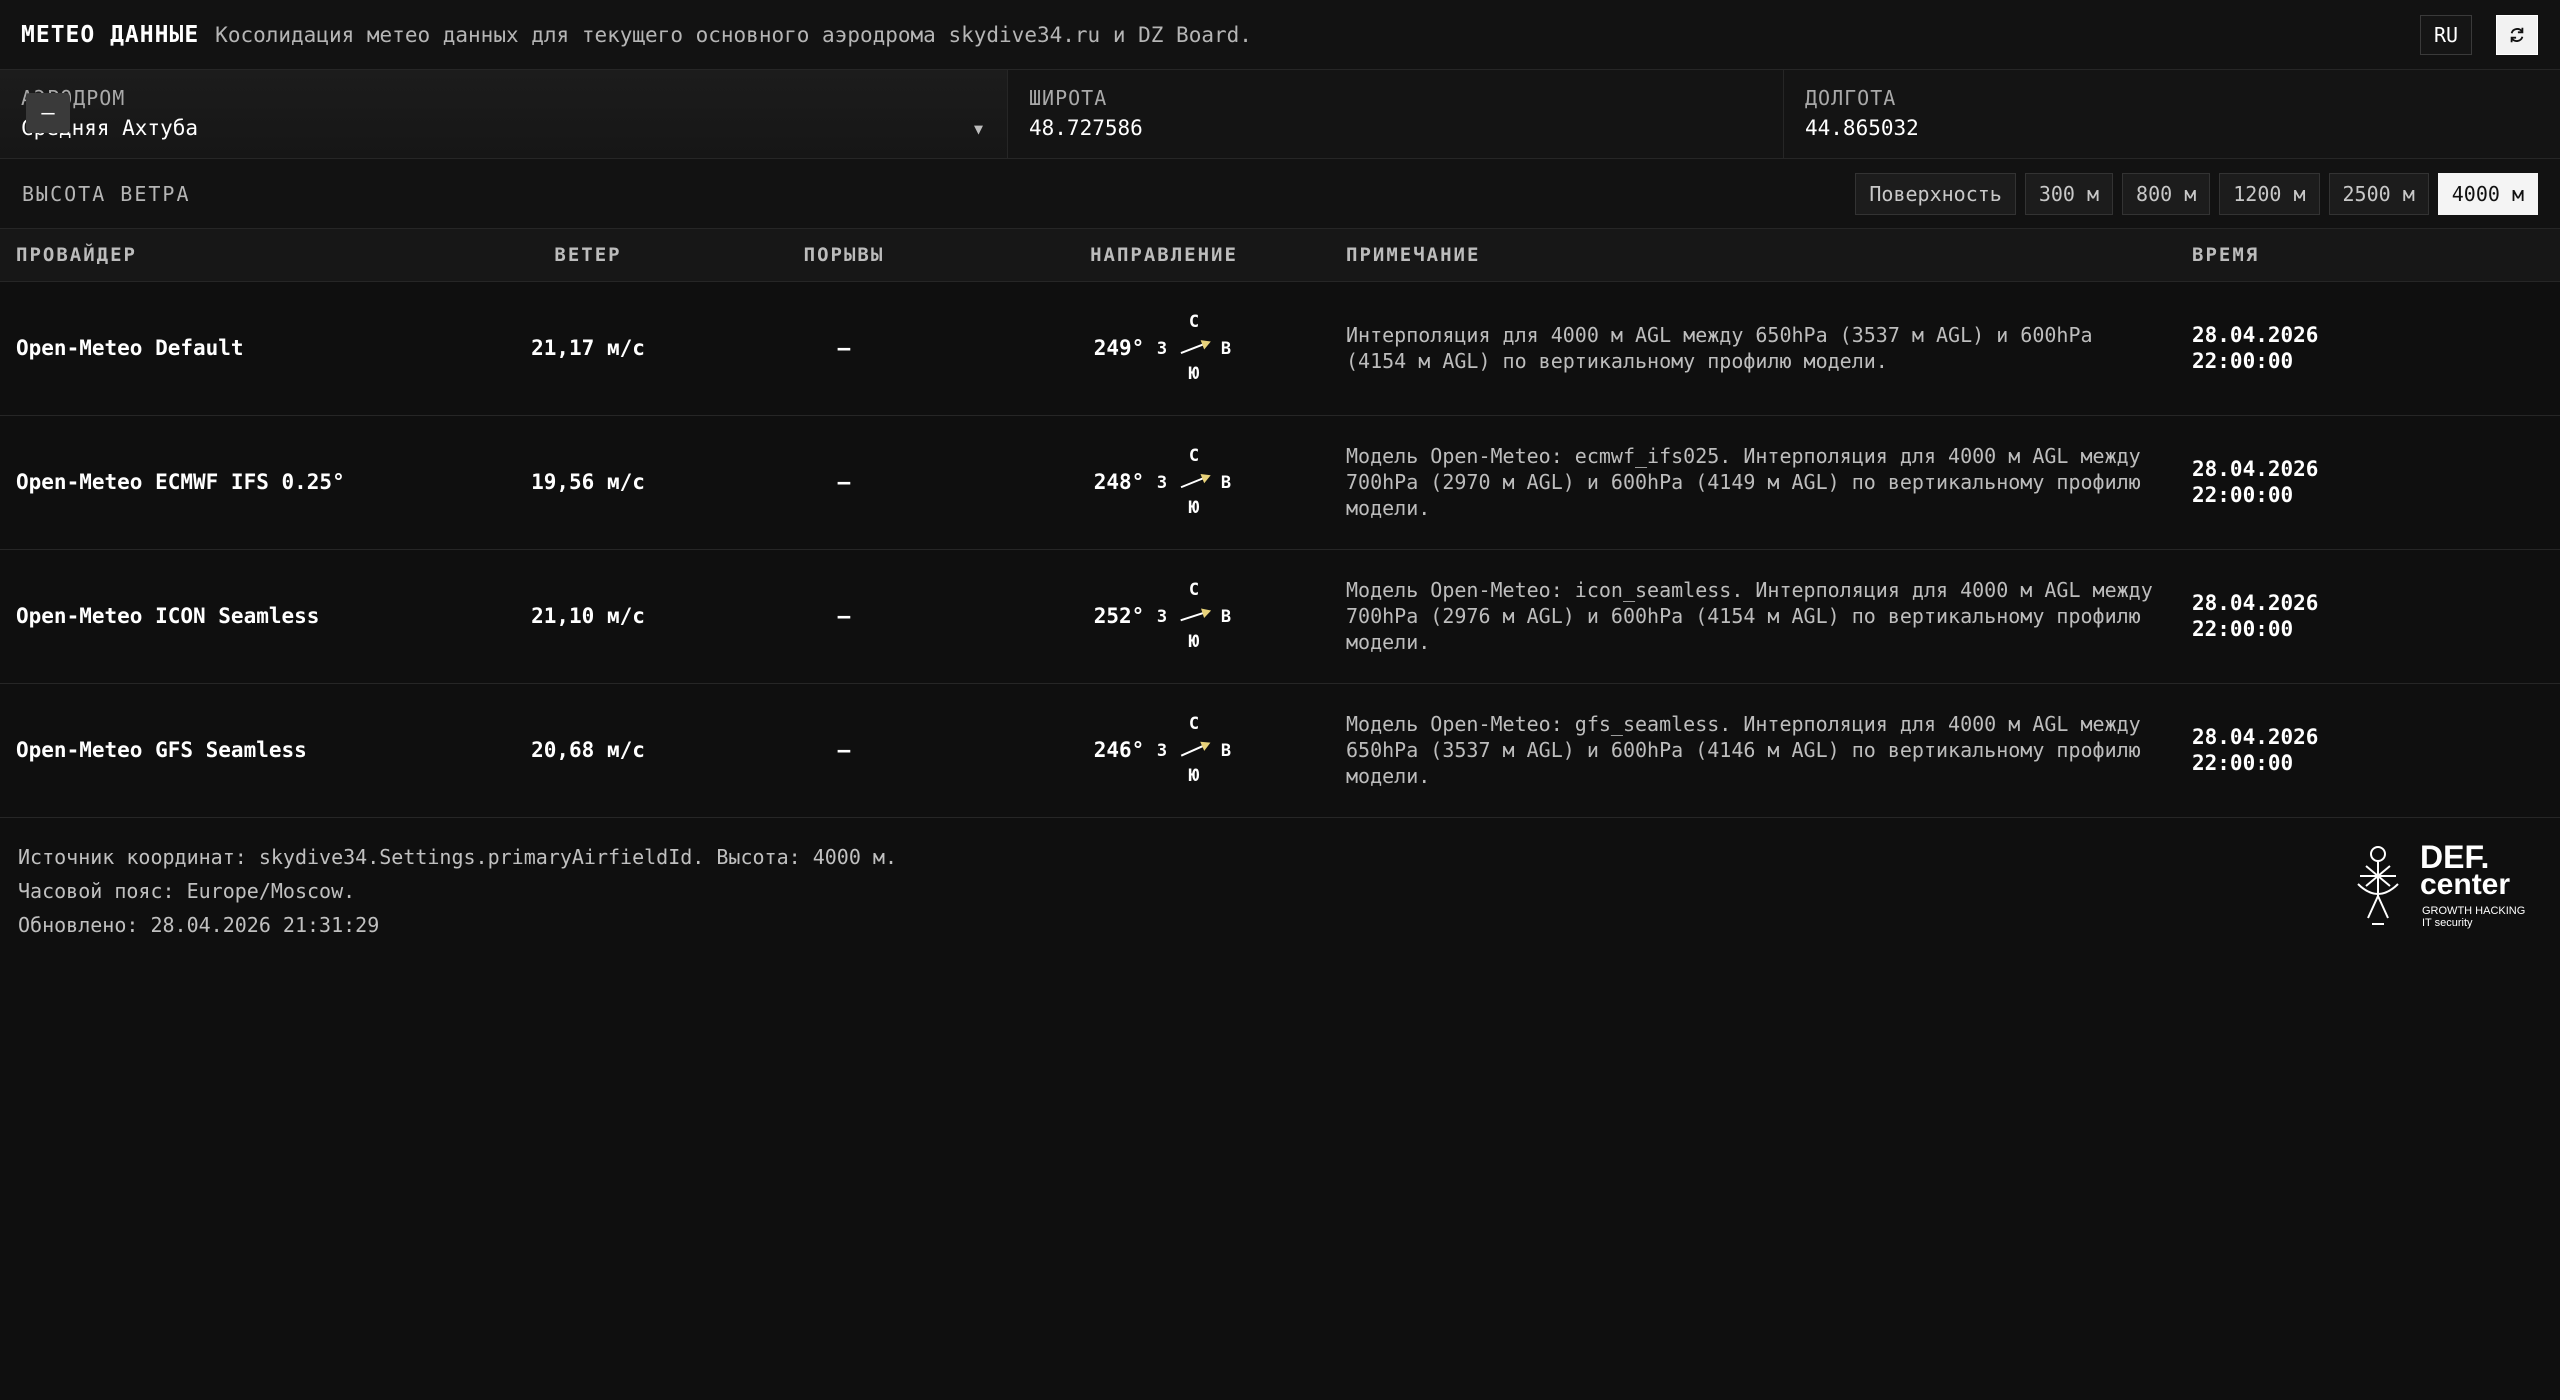 This screenshot has width=2560, height=1400. What do you see at coordinates (1851, 98) in the screenshot?
I see `longitude-label: ДОЛГОТА` at bounding box center [1851, 98].